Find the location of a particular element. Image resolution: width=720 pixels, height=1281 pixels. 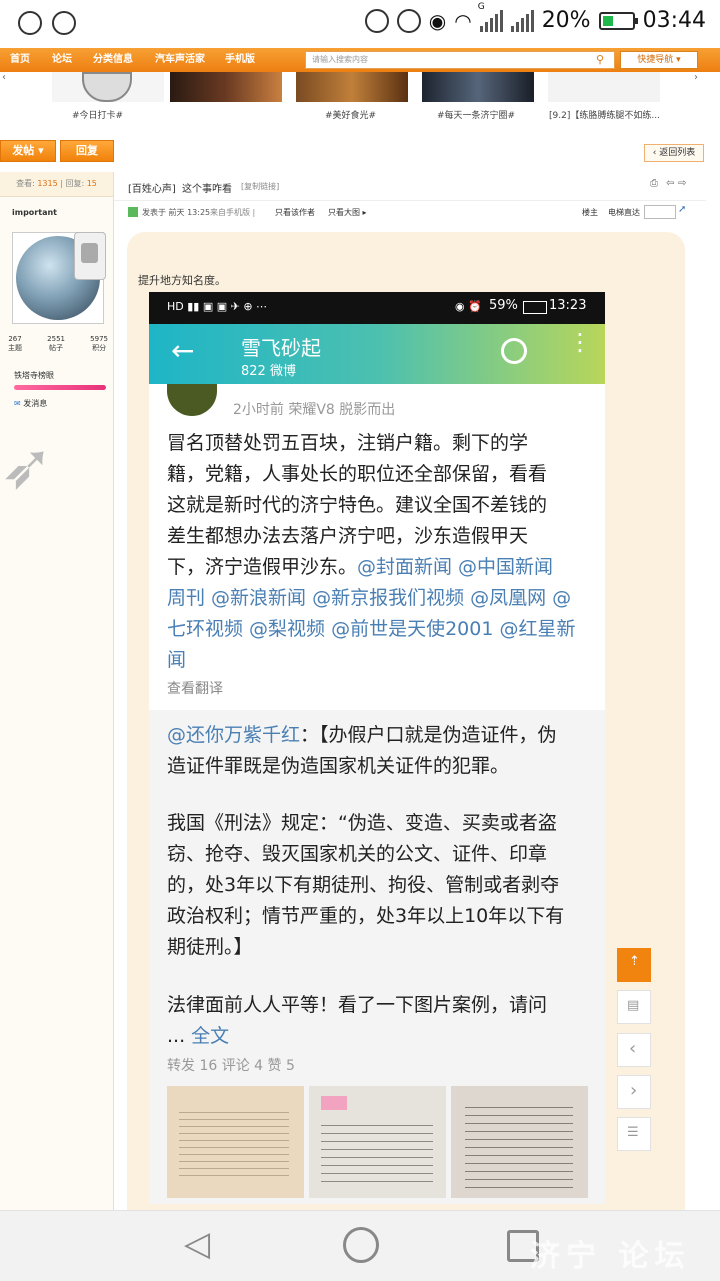

carousel-next-icon: › is located at coordinates (696, 77).